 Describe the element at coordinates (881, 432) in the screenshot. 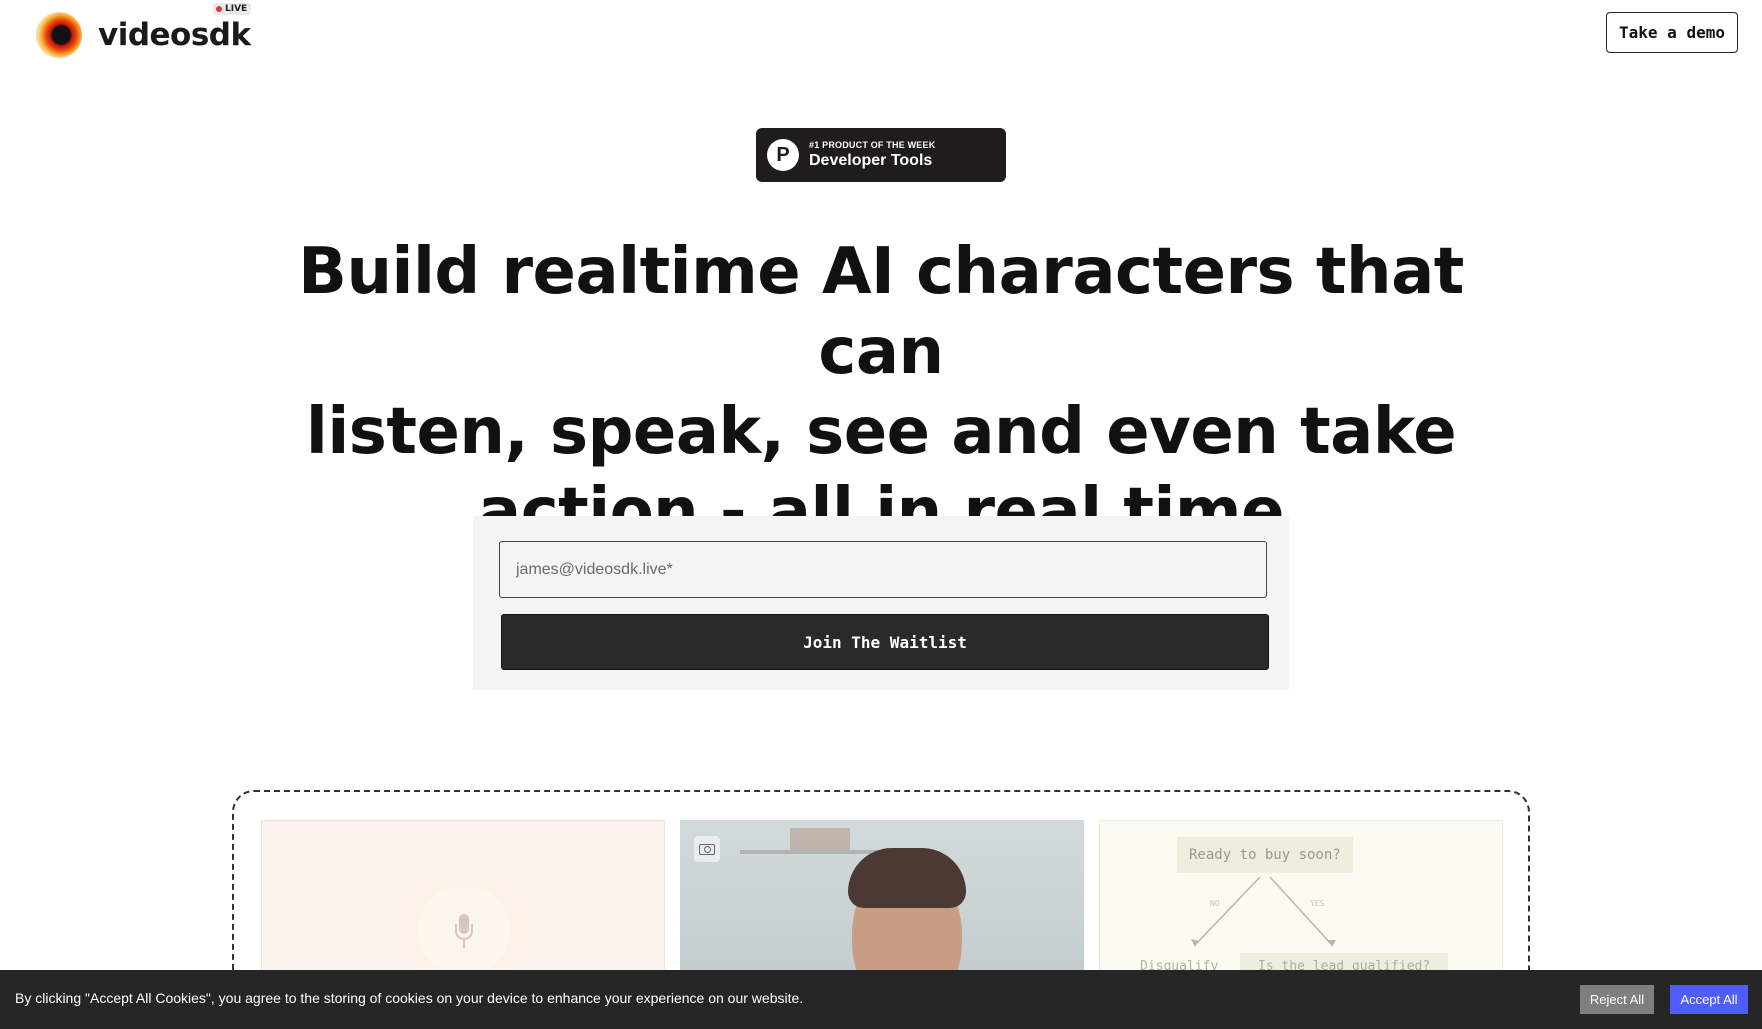

I see `hero-title-line-2: listen, speak, see and even take` at that location.